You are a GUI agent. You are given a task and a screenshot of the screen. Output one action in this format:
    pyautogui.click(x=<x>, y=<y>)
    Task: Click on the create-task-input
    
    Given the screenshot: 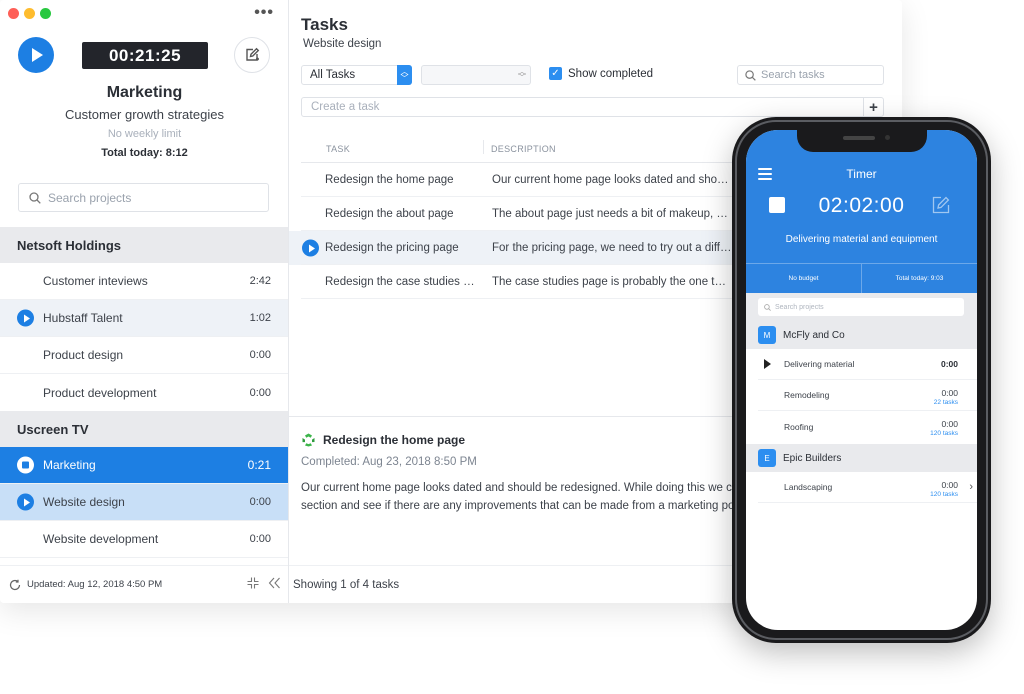 What is the action you would take?
    pyautogui.click(x=581, y=107)
    